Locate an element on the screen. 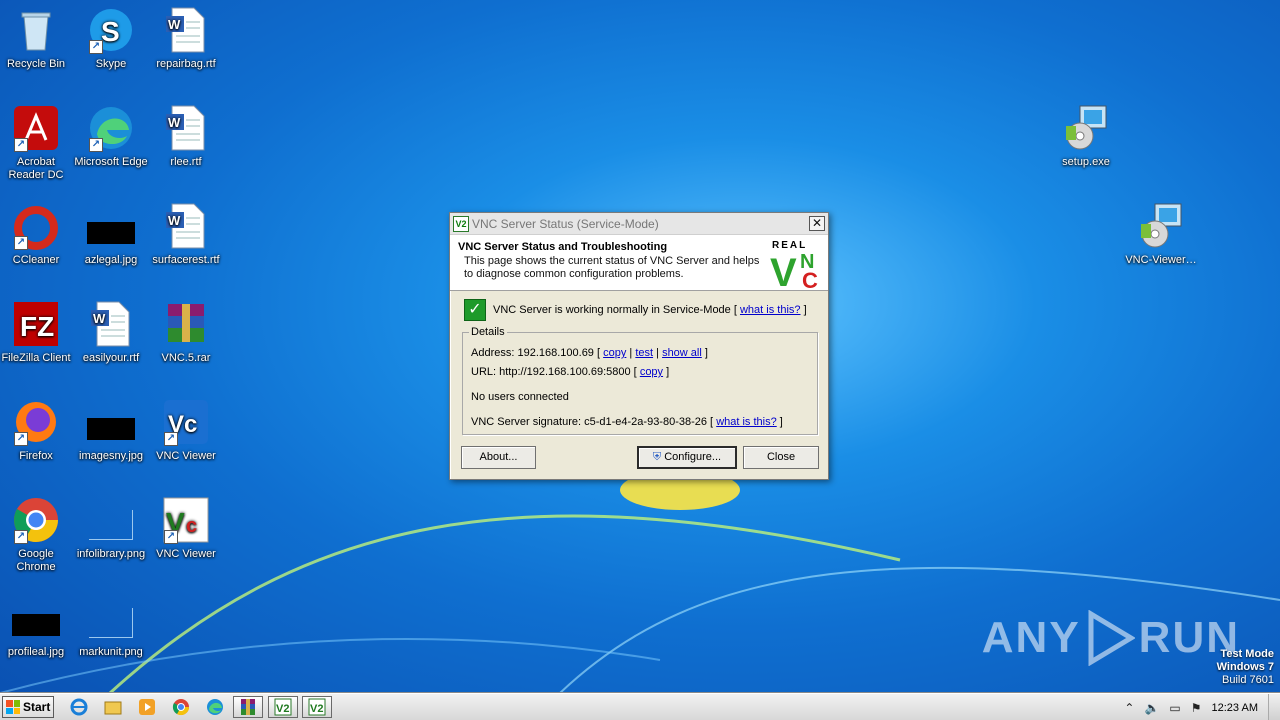  show-desktop-button is located at coordinates (1274, 707).